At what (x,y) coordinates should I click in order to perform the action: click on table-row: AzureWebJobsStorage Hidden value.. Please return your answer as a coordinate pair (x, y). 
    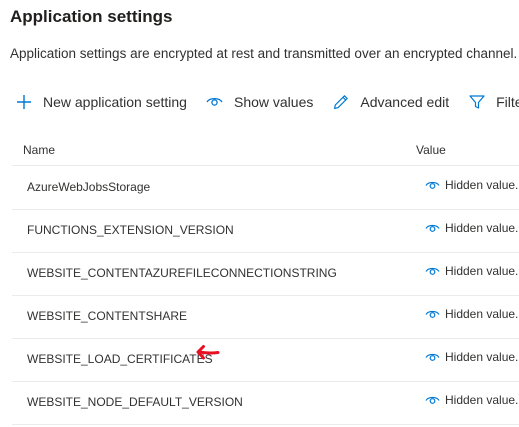
    Looking at the image, I should click on (265, 188).